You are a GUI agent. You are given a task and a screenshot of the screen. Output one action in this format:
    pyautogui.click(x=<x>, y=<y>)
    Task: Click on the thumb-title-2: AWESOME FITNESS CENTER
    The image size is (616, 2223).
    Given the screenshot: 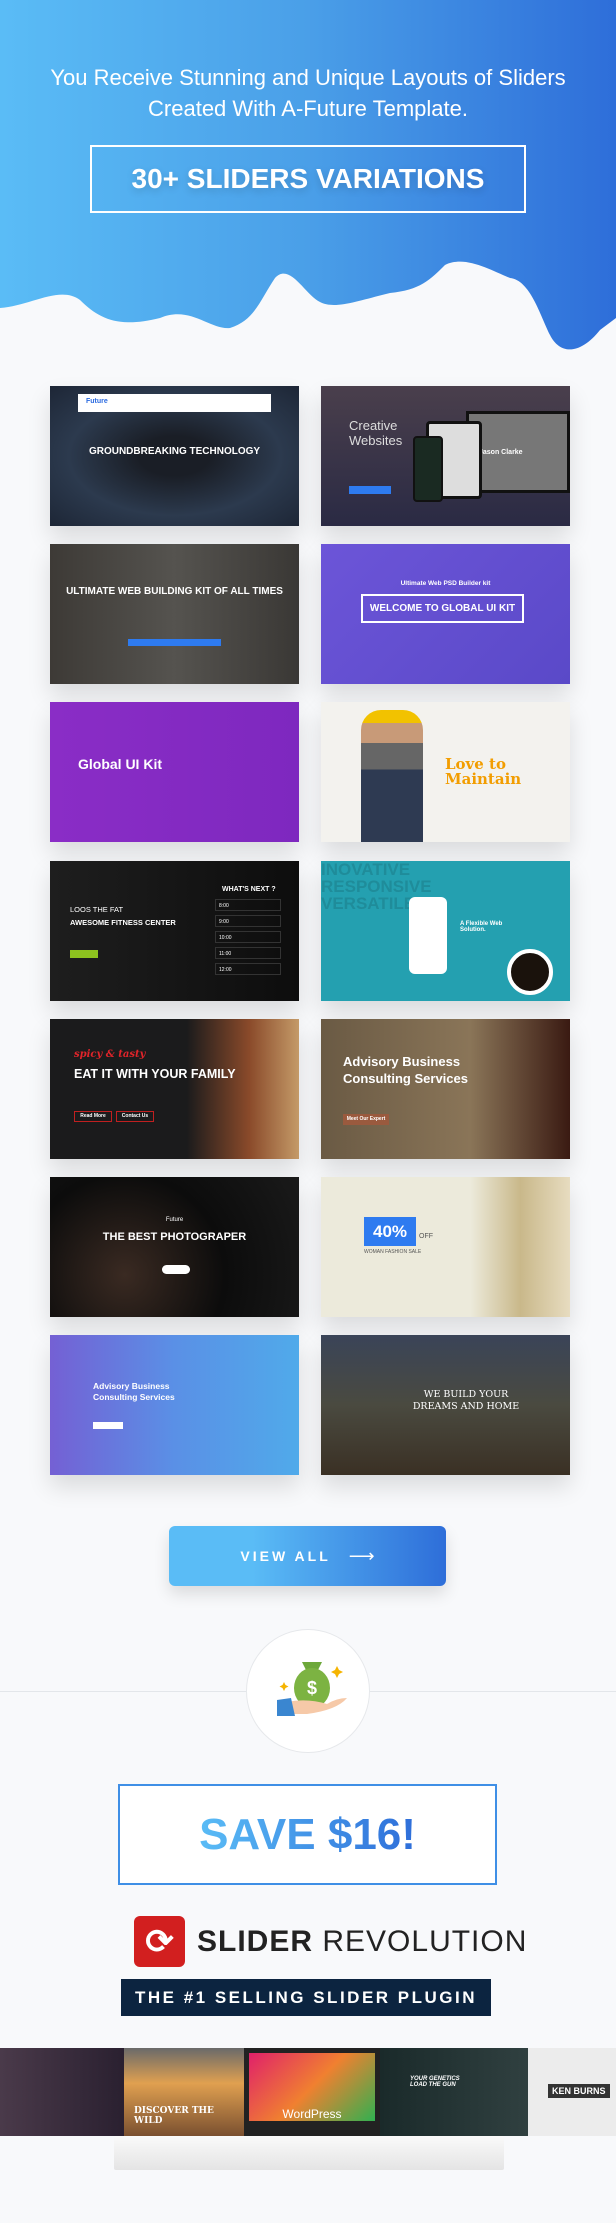 What is the action you would take?
    pyautogui.click(x=123, y=922)
    